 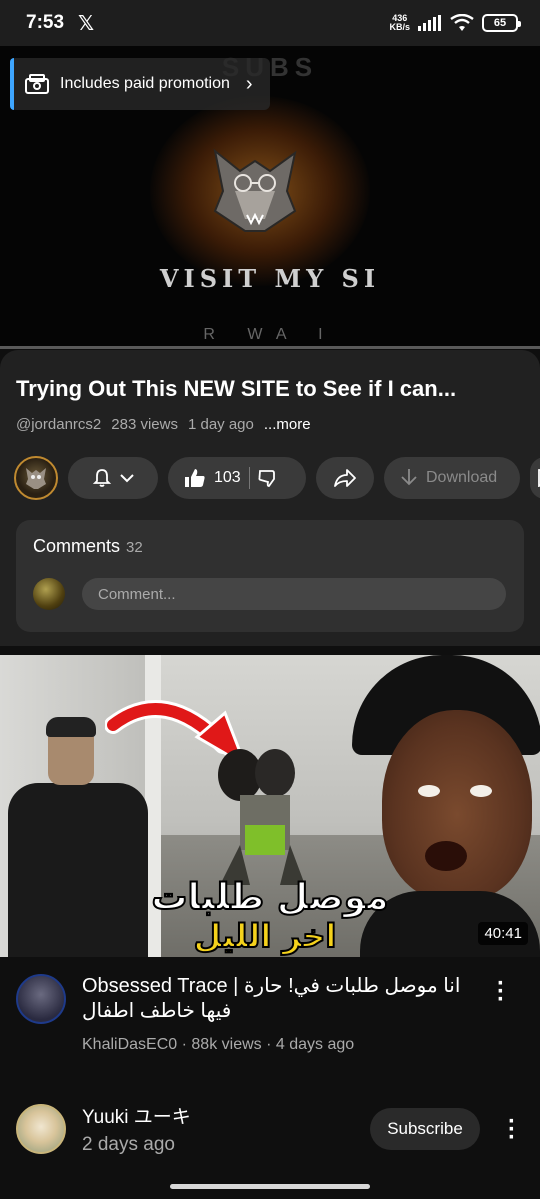 I want to click on user-avatar, so click(x=49, y=594).